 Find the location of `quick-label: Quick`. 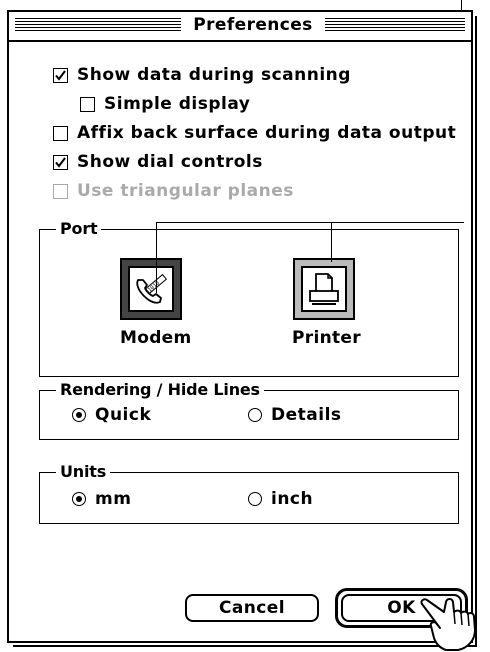

quick-label: Quick is located at coordinates (123, 415).